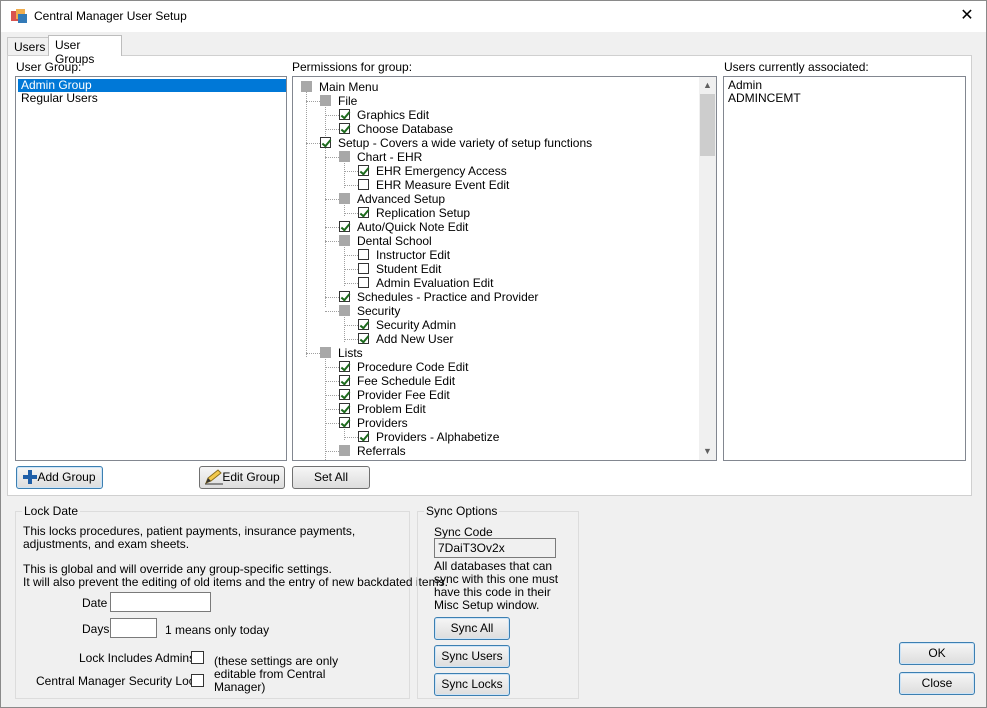 The image size is (987, 708). What do you see at coordinates (796, 67) in the screenshot?
I see `users-associated-label: Users currently associated:` at bounding box center [796, 67].